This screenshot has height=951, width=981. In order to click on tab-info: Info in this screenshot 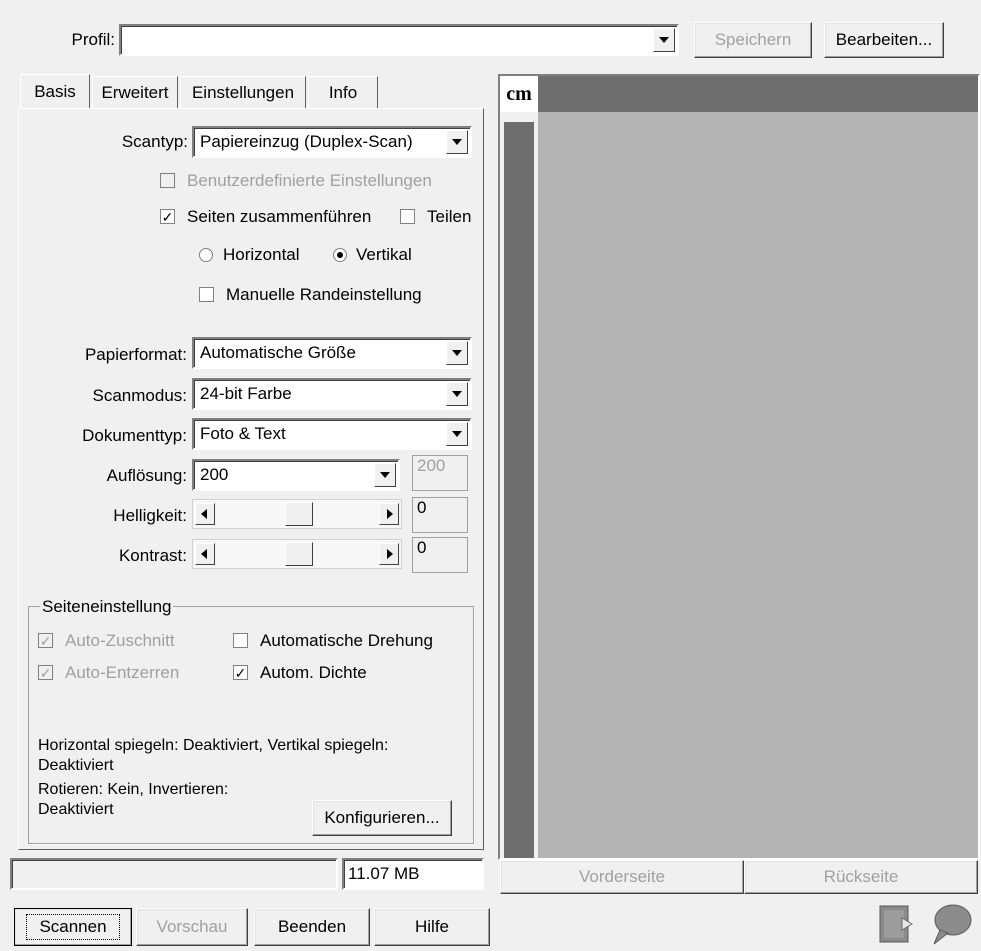, I will do `click(343, 92)`.